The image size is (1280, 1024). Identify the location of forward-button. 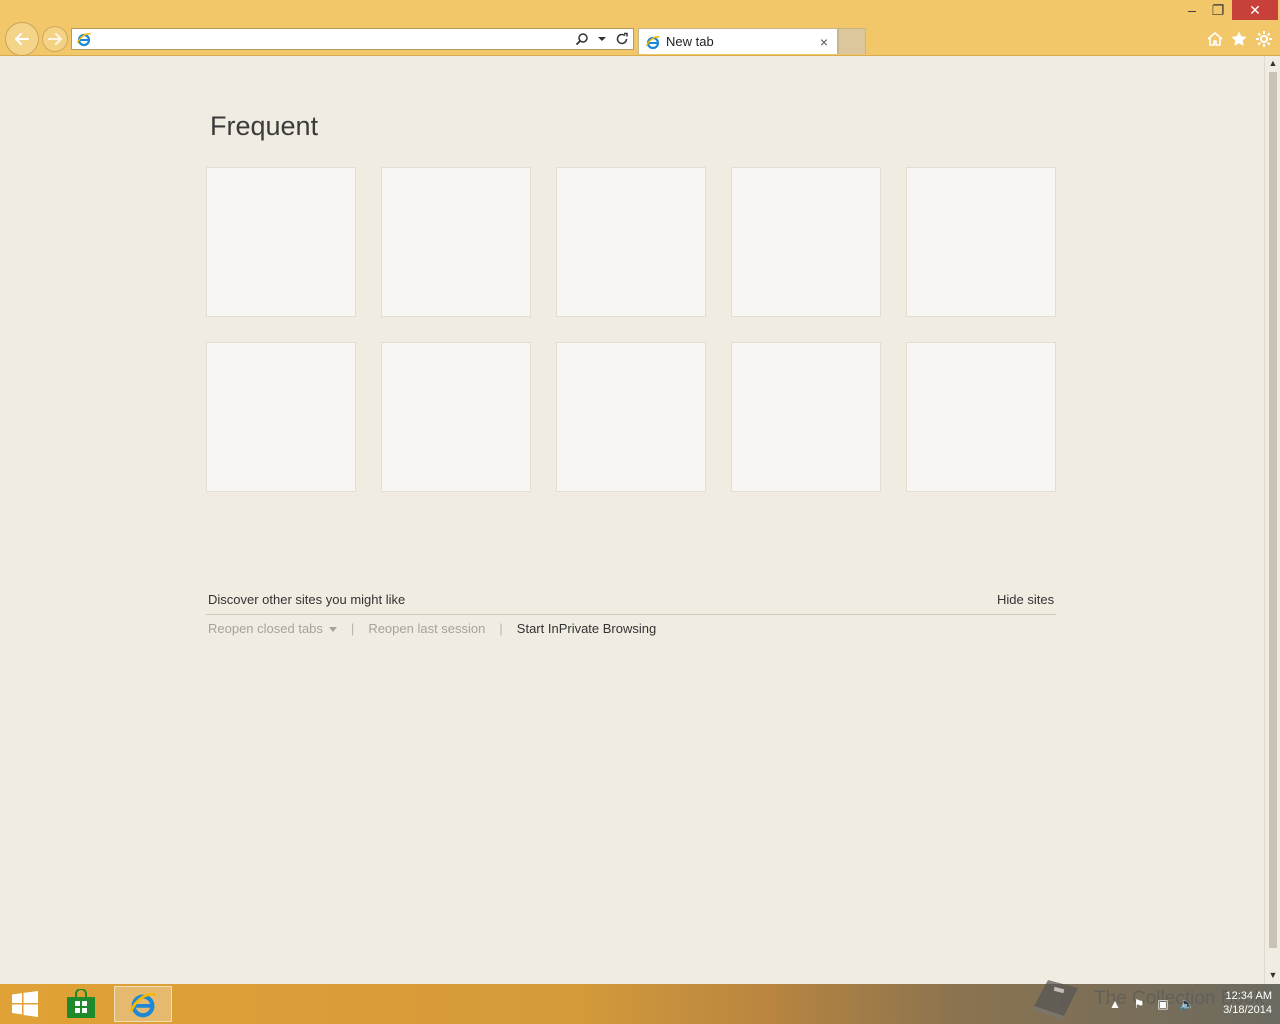
(55, 39).